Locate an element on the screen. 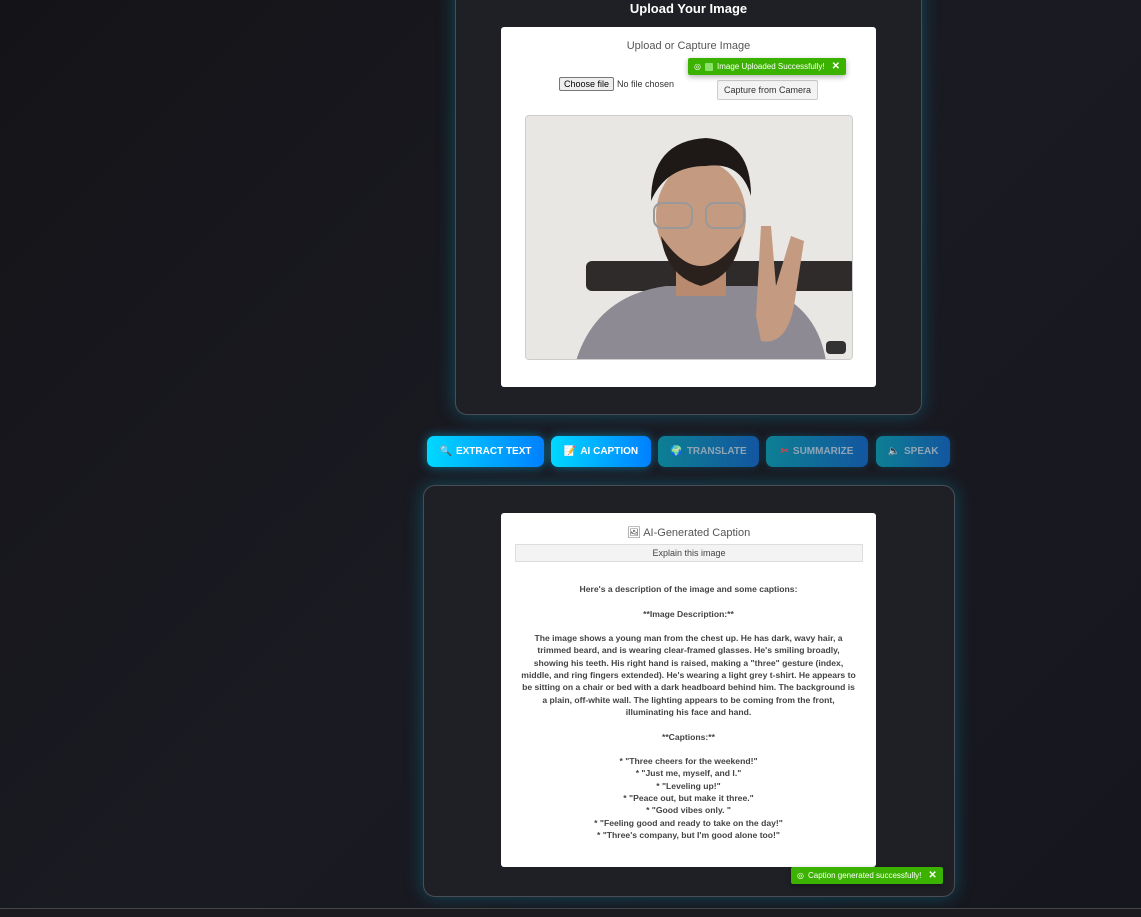  capture-camera-button: Capture from Camera is located at coordinates (768, 90).